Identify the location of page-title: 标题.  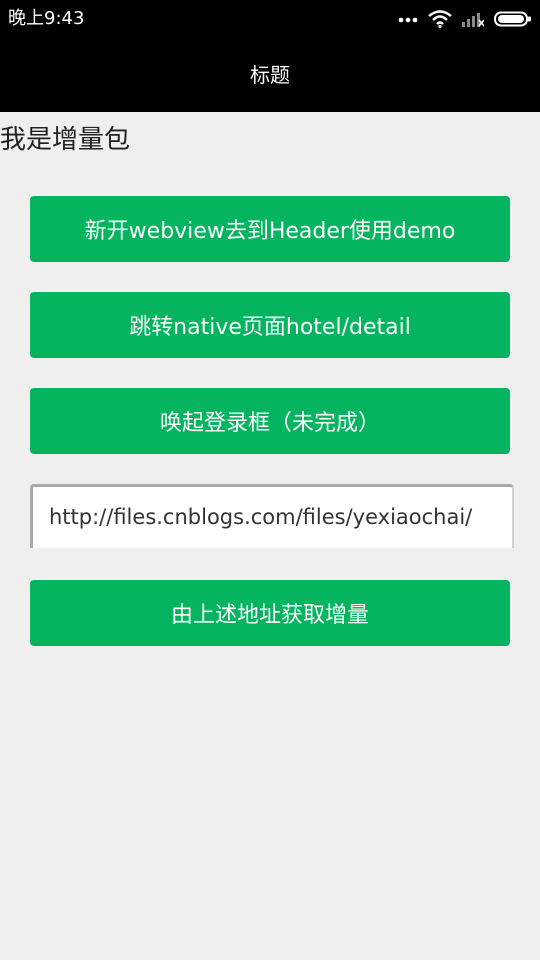
(270, 75).